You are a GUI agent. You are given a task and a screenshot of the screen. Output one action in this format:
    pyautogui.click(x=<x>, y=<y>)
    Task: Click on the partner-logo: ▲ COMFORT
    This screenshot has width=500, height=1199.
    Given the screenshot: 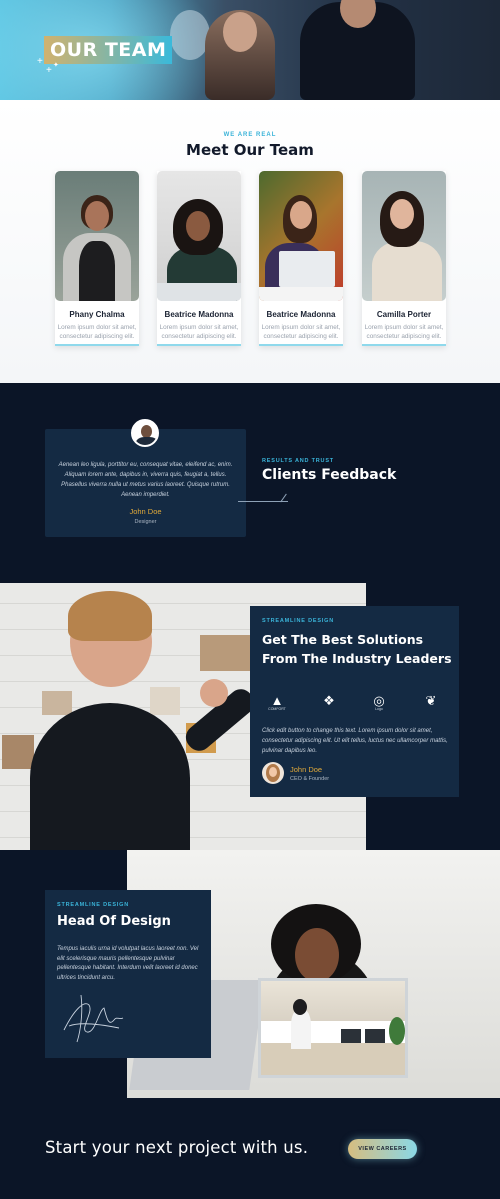 What is the action you would take?
    pyautogui.click(x=277, y=703)
    